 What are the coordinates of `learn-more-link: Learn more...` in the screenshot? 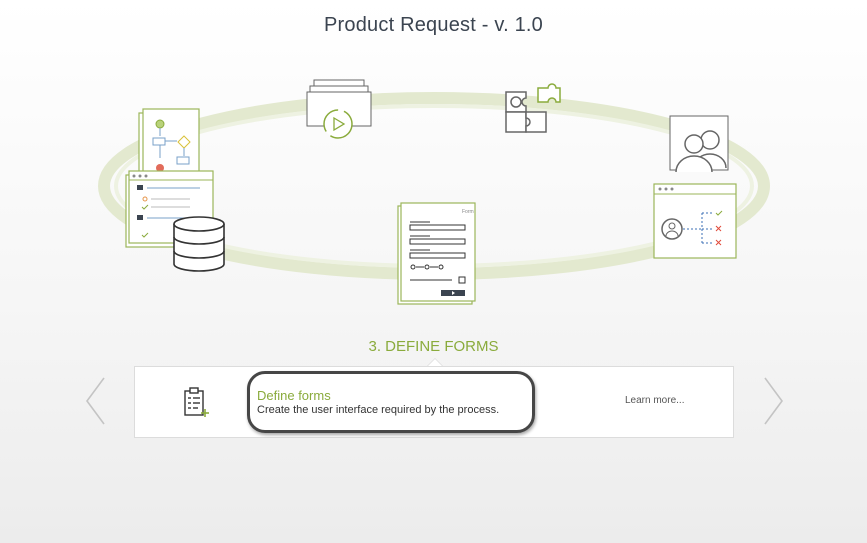 It's located at (654, 400).